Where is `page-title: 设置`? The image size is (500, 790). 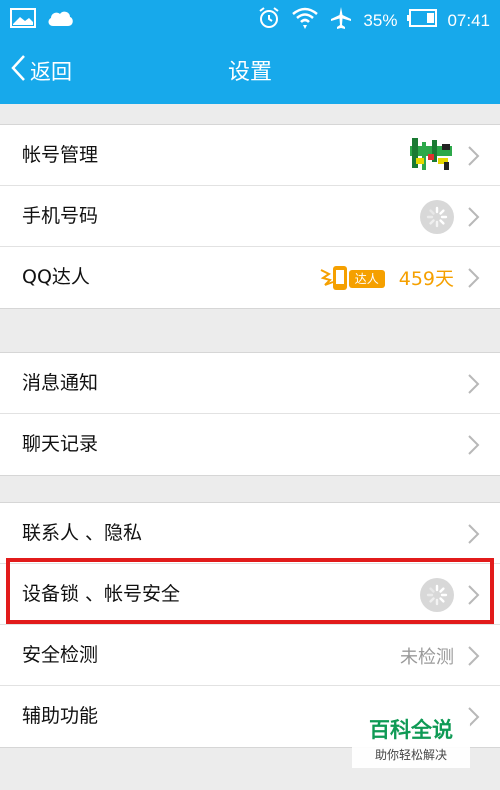
page-title: 设置 is located at coordinates (249, 72).